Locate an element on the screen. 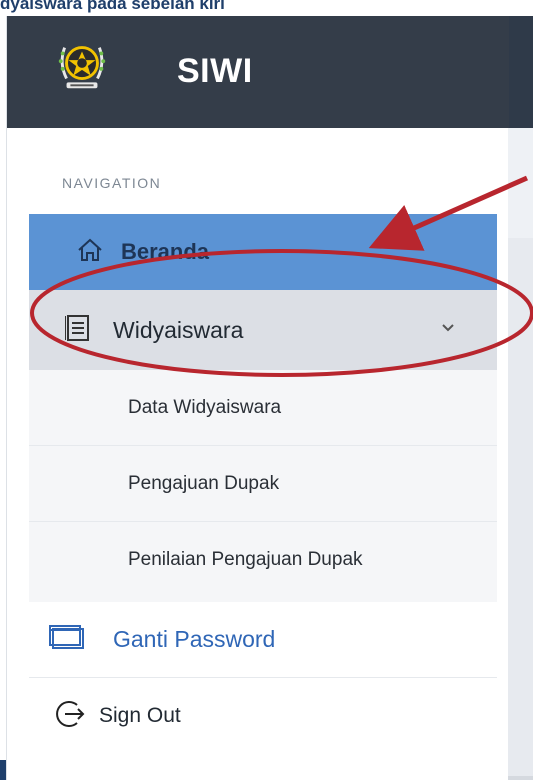 The image size is (533, 780). home-icon is located at coordinates (90, 252).